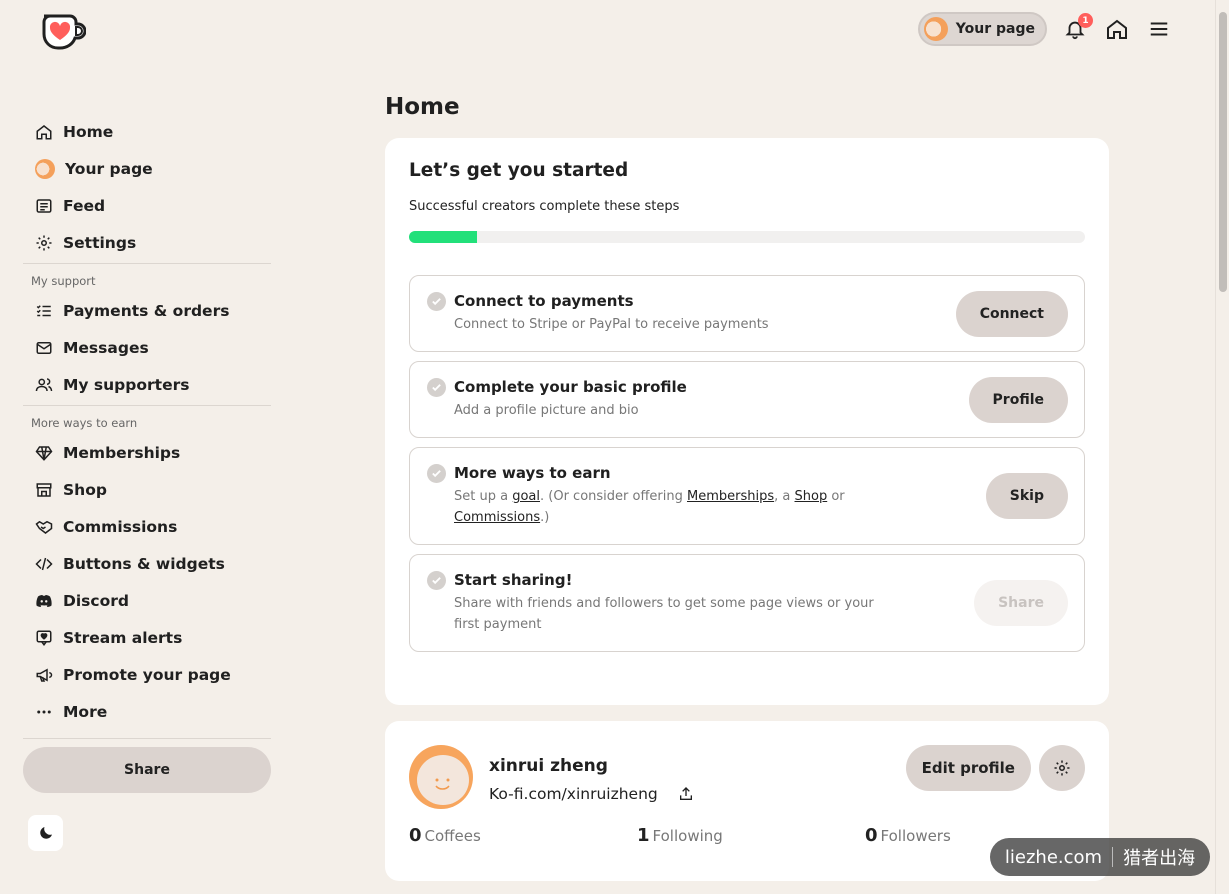 The image size is (1229, 894). I want to click on sidebar-item-memberships: Memberships, so click(147, 452).